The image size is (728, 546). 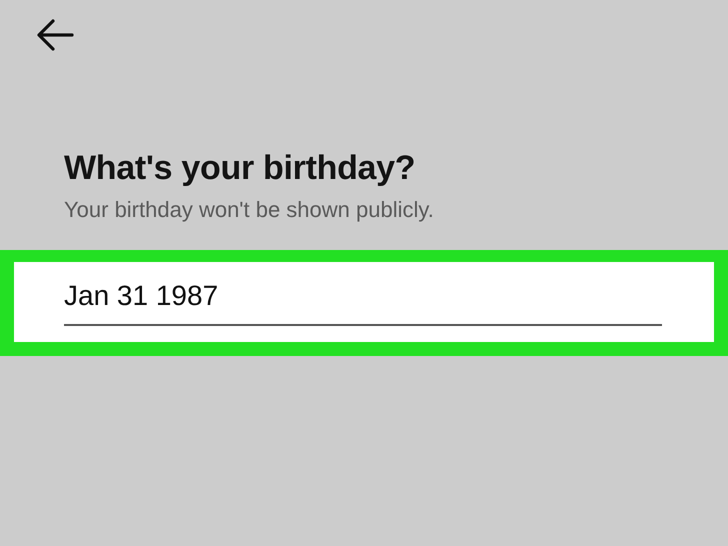 What do you see at coordinates (240, 168) in the screenshot?
I see `page-title: What's your birthday?` at bounding box center [240, 168].